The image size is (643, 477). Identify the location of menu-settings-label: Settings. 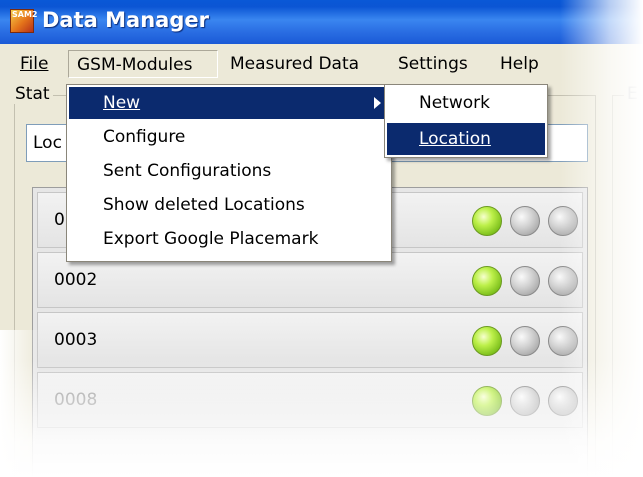
(433, 64).